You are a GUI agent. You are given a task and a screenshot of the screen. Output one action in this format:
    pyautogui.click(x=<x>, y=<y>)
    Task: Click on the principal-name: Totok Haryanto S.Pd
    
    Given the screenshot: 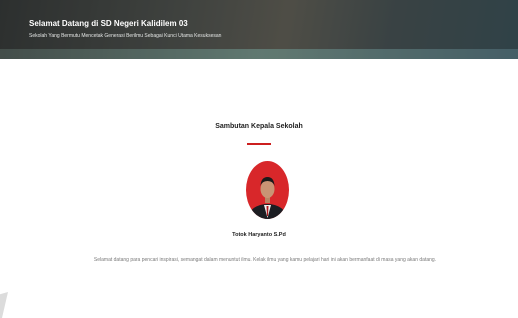 What is the action you would take?
    pyautogui.click(x=259, y=235)
    